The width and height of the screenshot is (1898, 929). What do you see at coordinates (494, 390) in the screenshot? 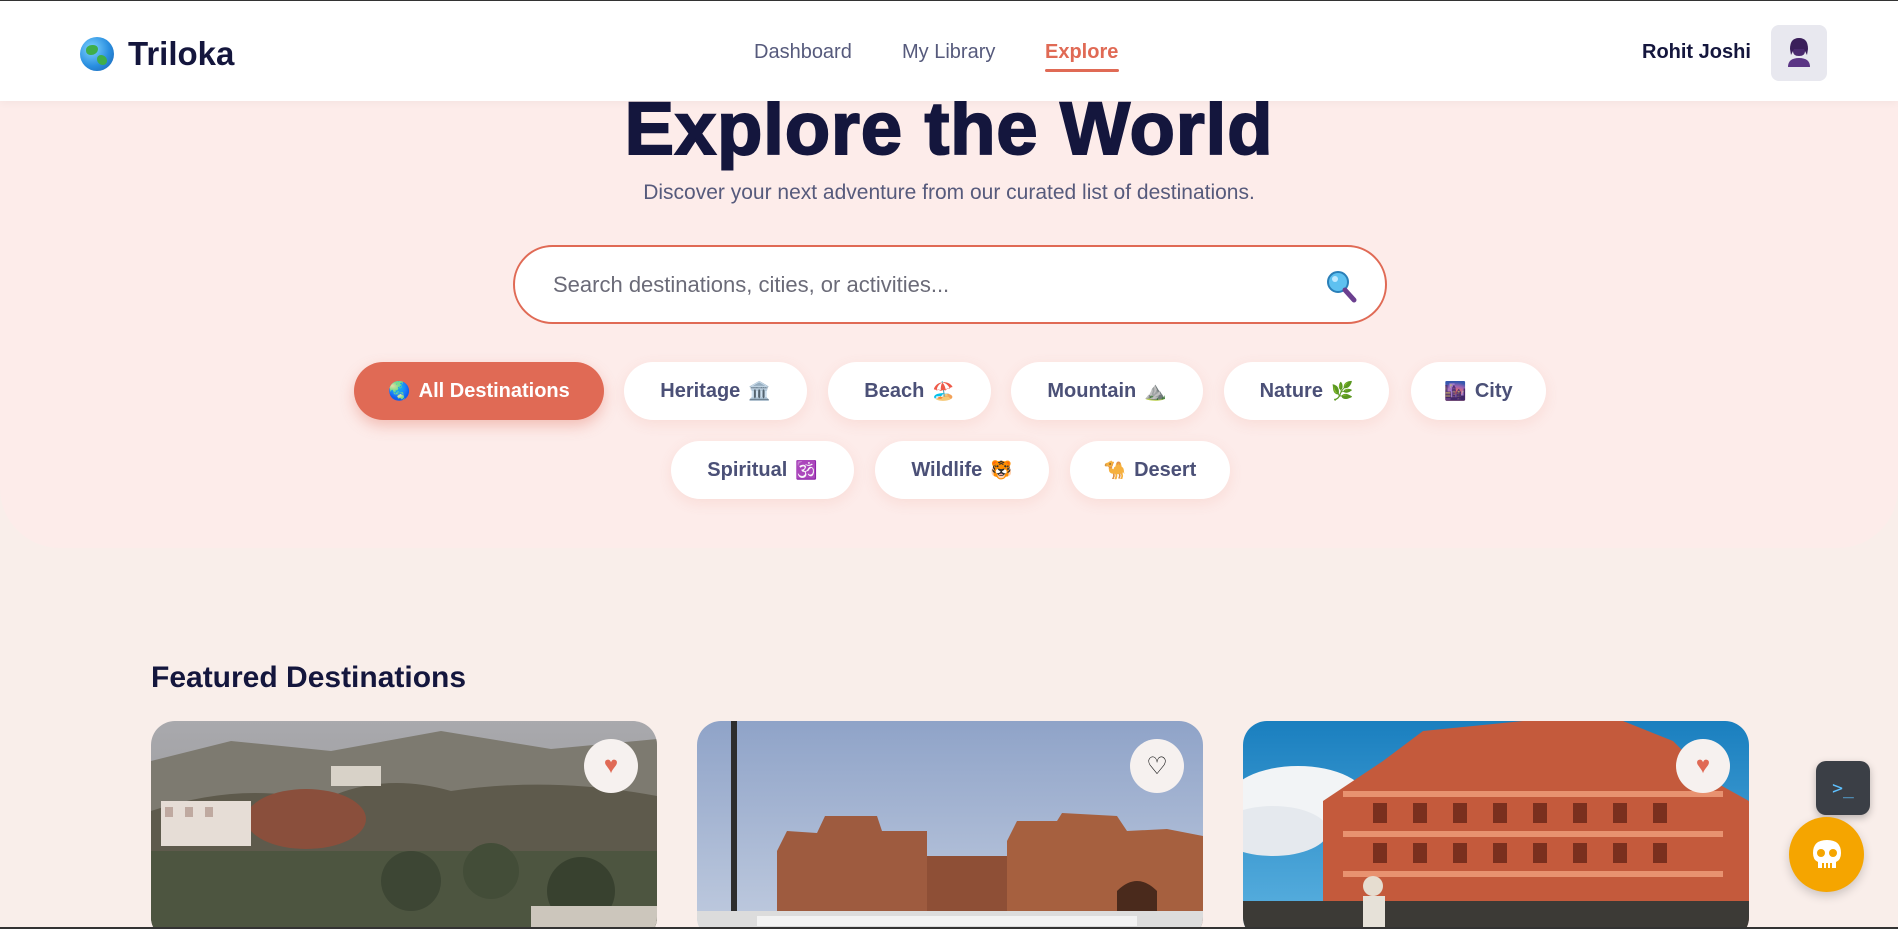
I see `filter-label: All Destinations` at bounding box center [494, 390].